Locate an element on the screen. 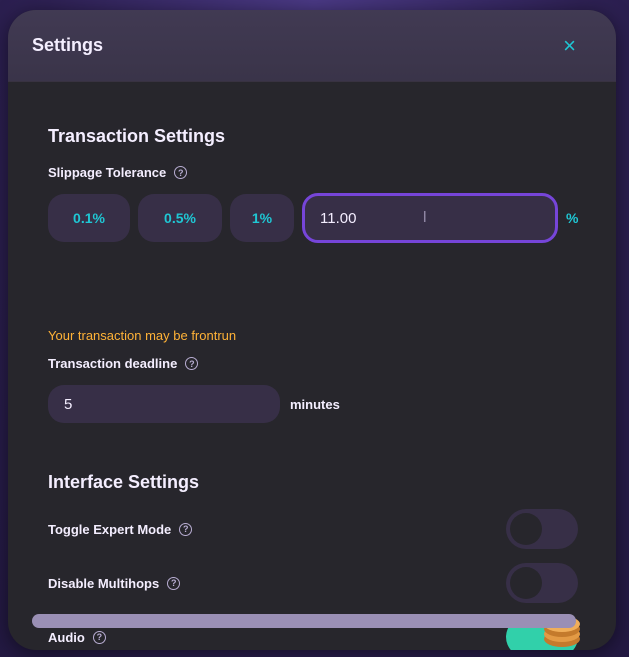 The image size is (629, 657). deadline-row: 5 minutes is located at coordinates (194, 404).